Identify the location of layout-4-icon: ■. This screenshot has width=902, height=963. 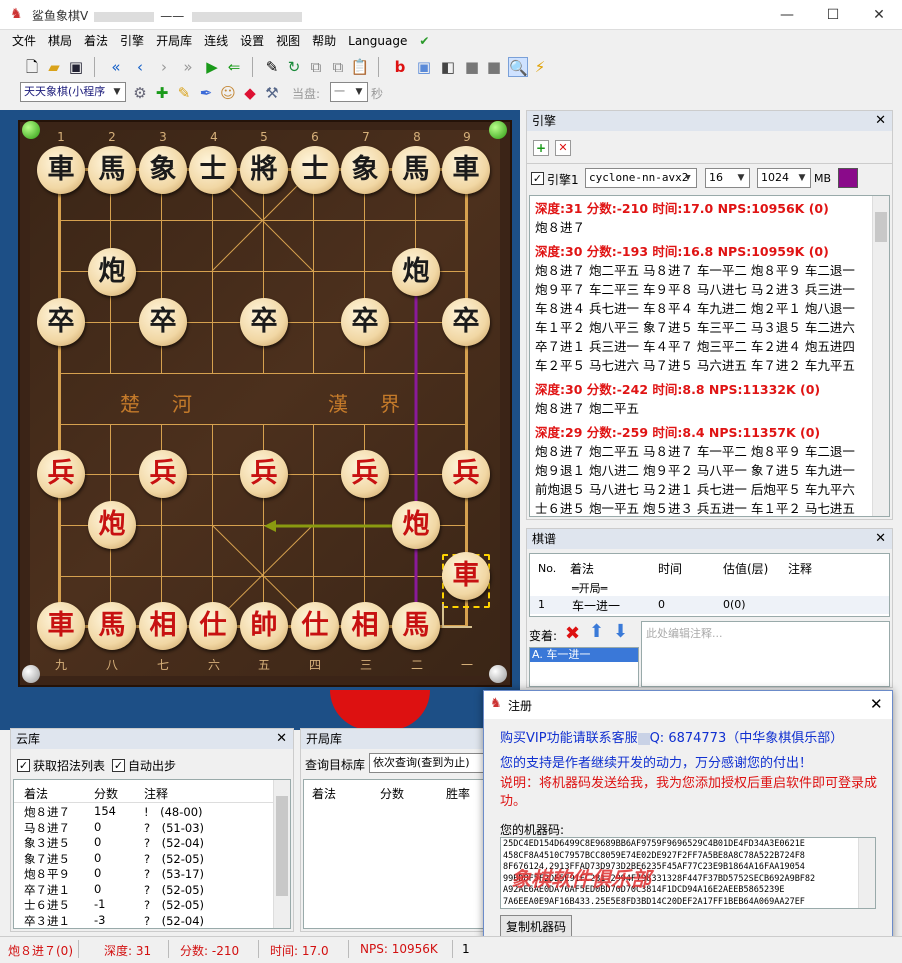
(494, 67).